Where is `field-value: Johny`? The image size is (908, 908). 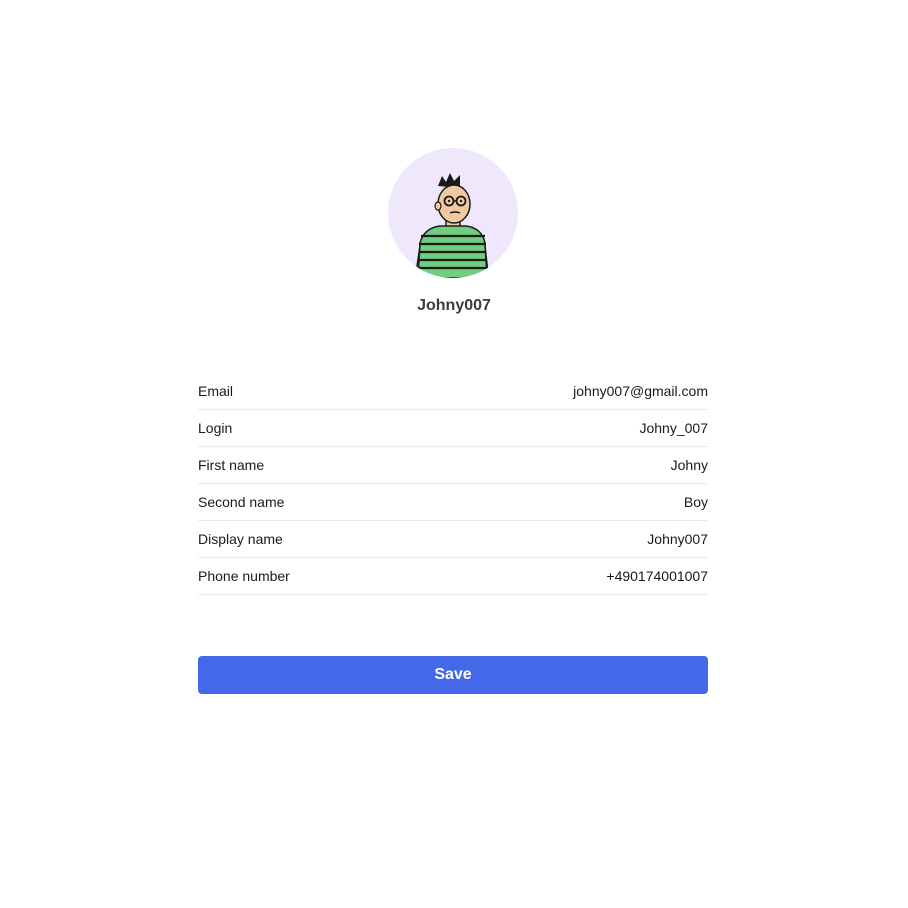 field-value: Johny is located at coordinates (689, 465).